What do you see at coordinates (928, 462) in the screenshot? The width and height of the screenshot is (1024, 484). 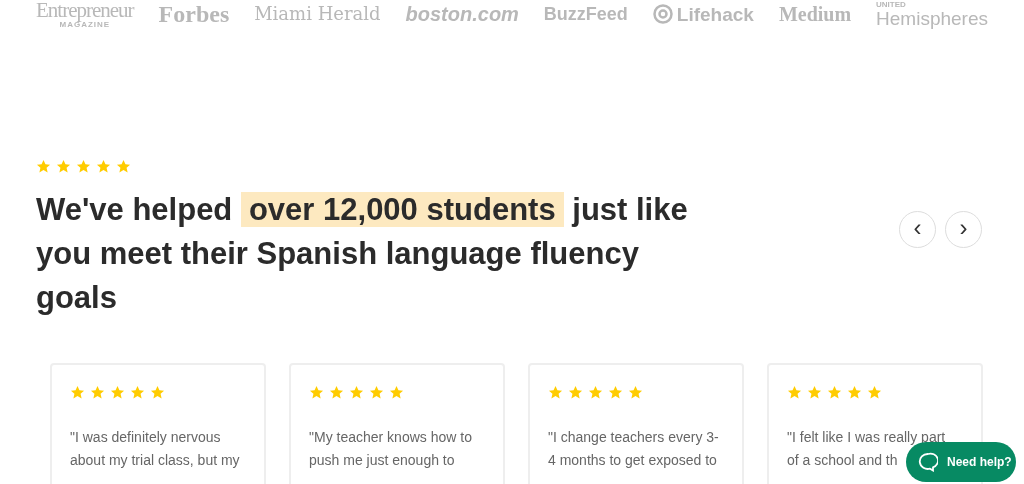 I see `chat-icon` at bounding box center [928, 462].